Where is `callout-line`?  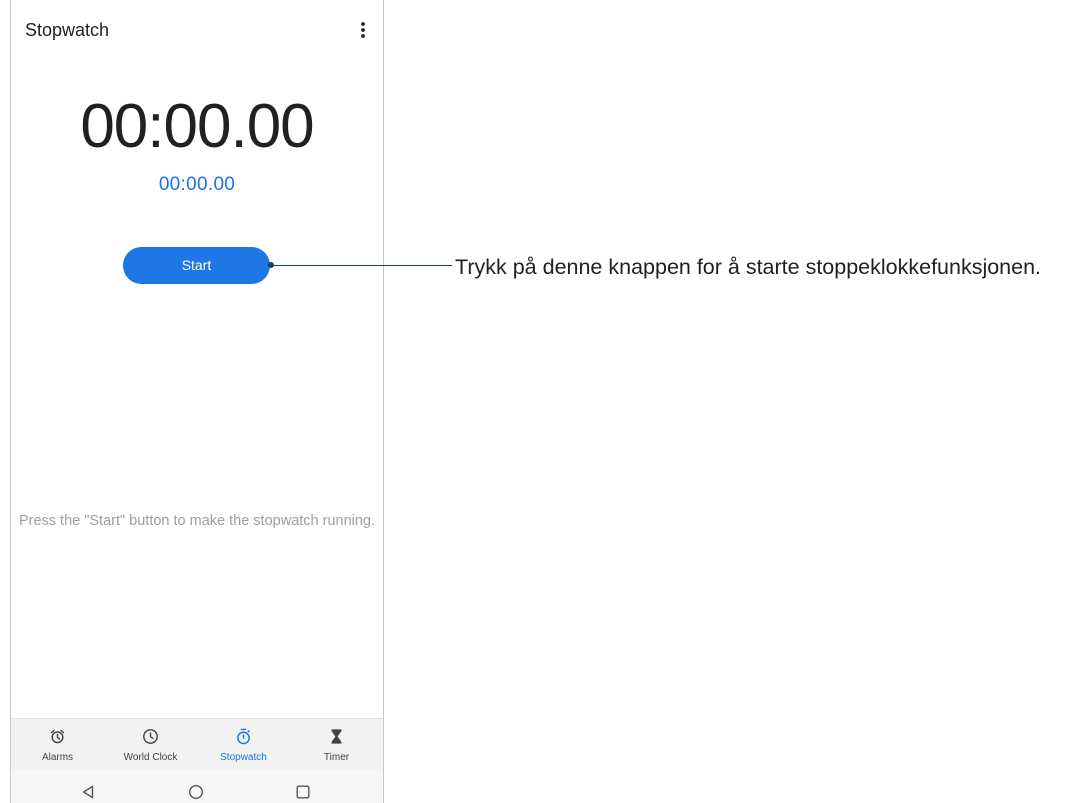
callout-line is located at coordinates (361, 265).